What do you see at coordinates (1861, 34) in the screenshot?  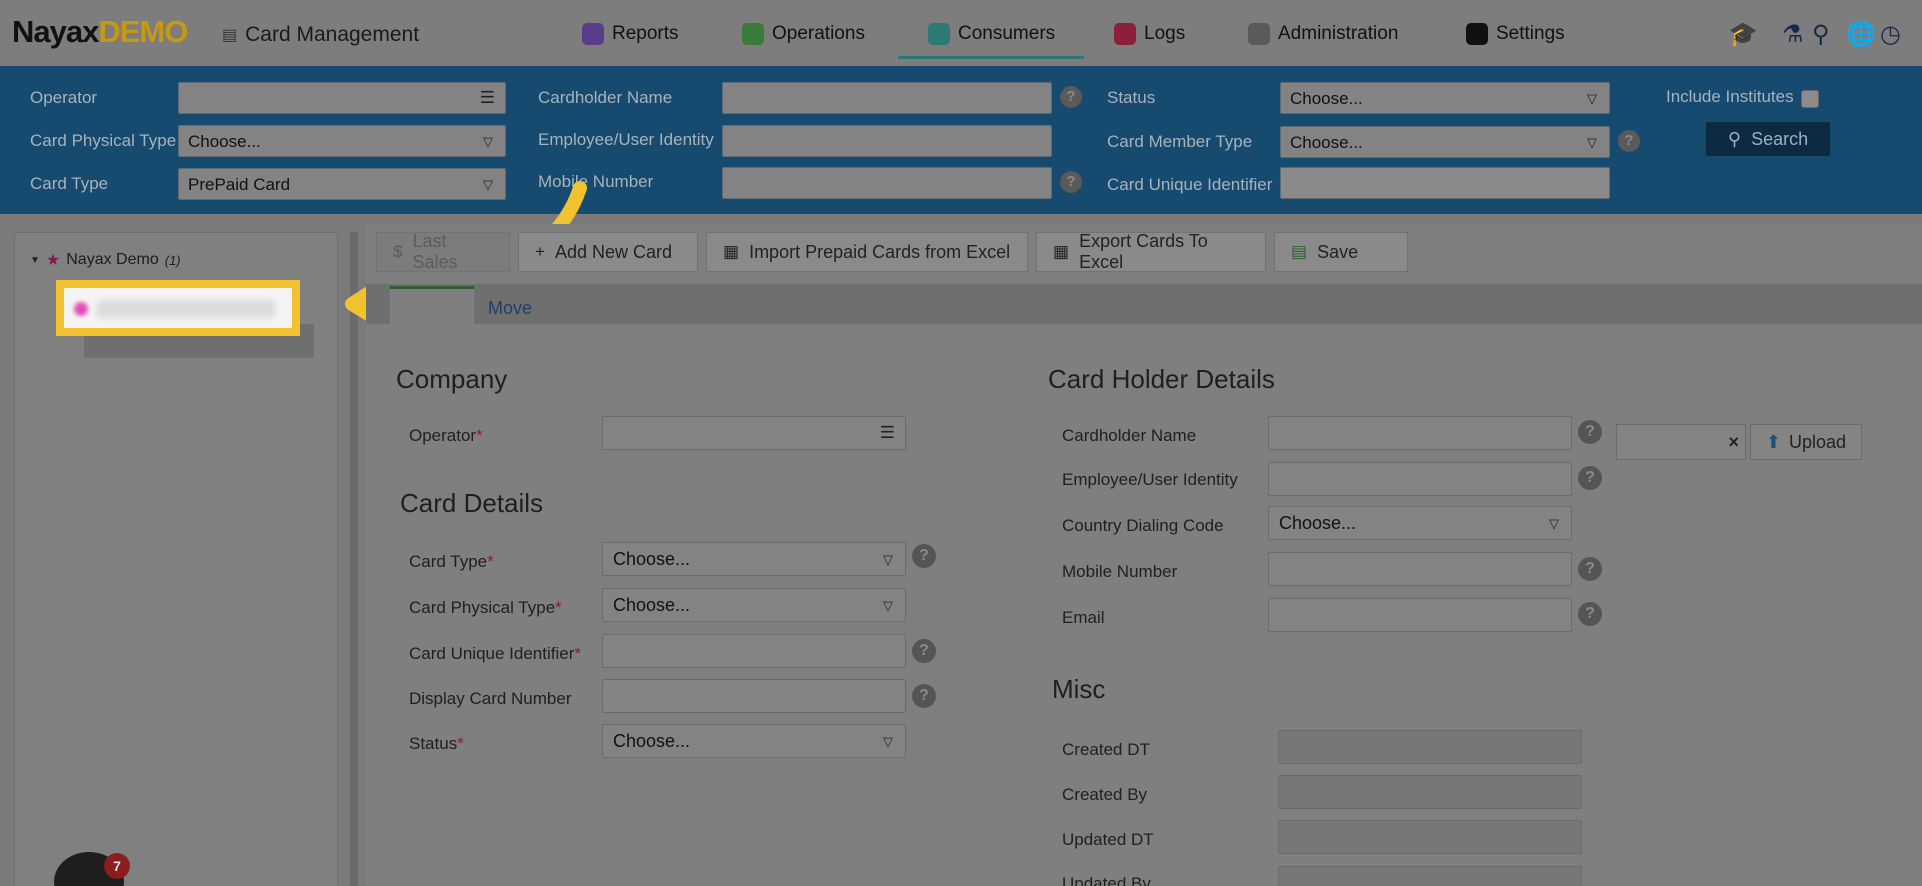 I see `globe-icon: 🌐` at bounding box center [1861, 34].